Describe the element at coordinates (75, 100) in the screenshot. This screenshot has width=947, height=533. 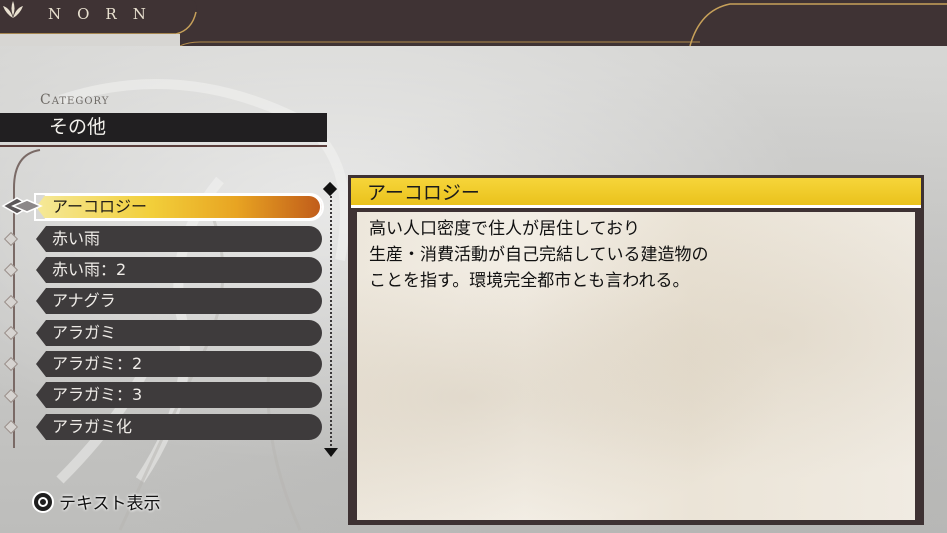
I see `category-label: Category` at that location.